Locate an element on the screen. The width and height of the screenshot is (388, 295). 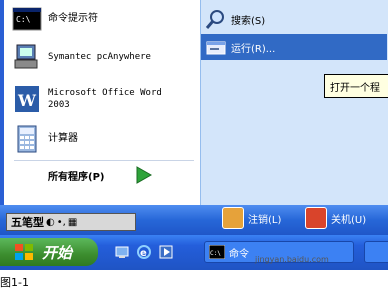
start-button: 开始 is located at coordinates (49, 252).